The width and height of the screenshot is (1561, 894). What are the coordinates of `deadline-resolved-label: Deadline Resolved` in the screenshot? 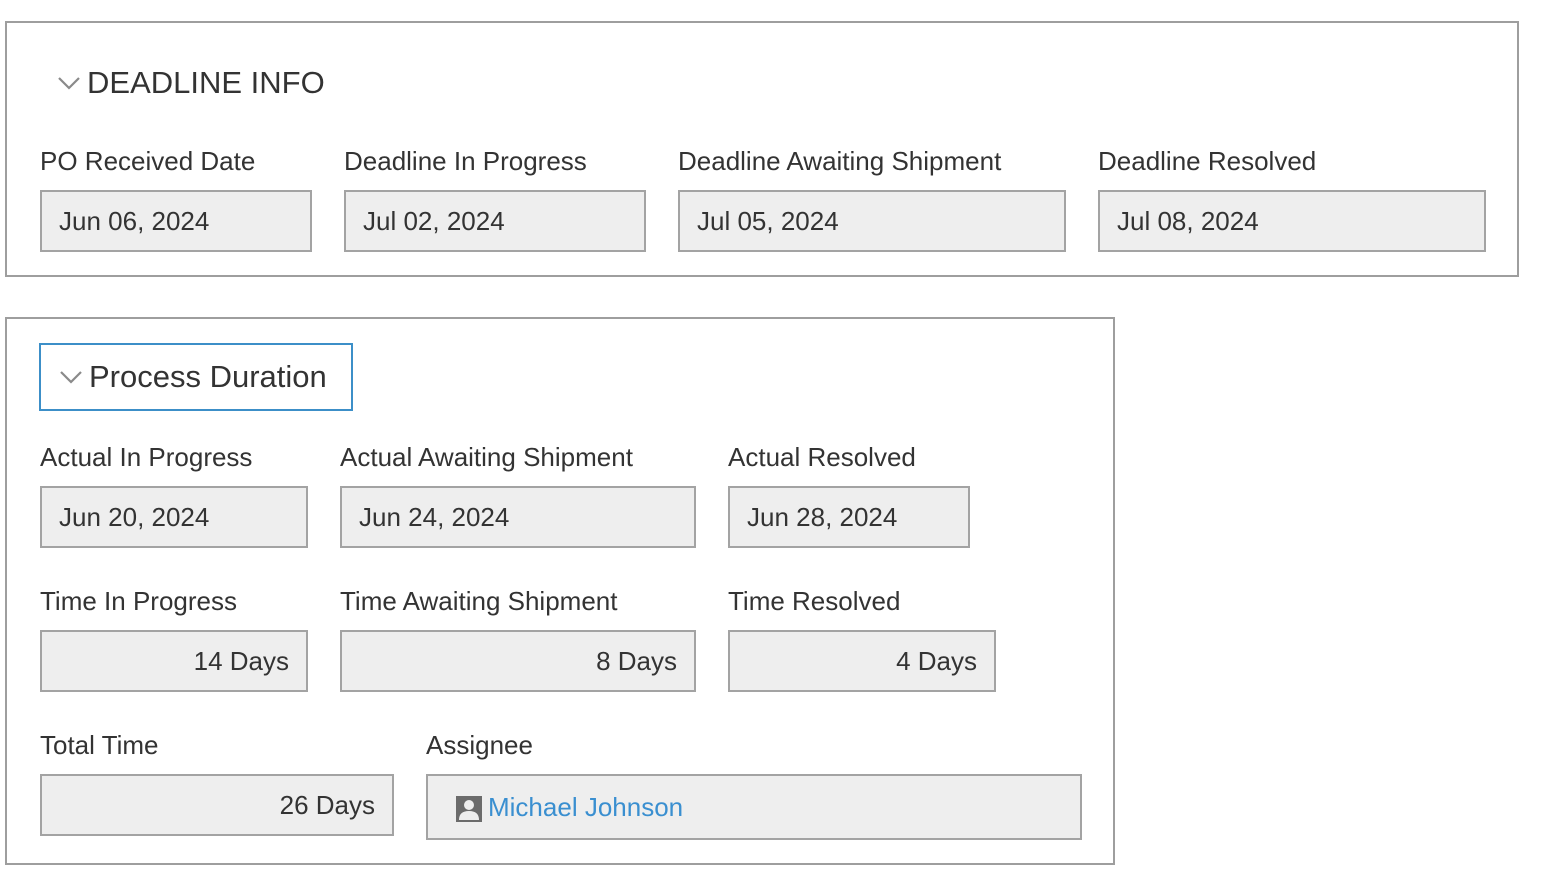 It's located at (1207, 161).